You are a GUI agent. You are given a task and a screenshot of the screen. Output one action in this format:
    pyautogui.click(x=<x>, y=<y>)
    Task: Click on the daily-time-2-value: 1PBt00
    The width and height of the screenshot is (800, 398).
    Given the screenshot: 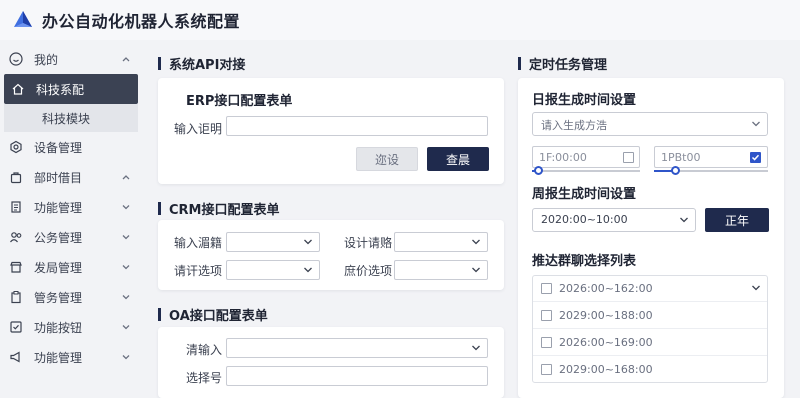 What is the action you would take?
    pyautogui.click(x=681, y=157)
    